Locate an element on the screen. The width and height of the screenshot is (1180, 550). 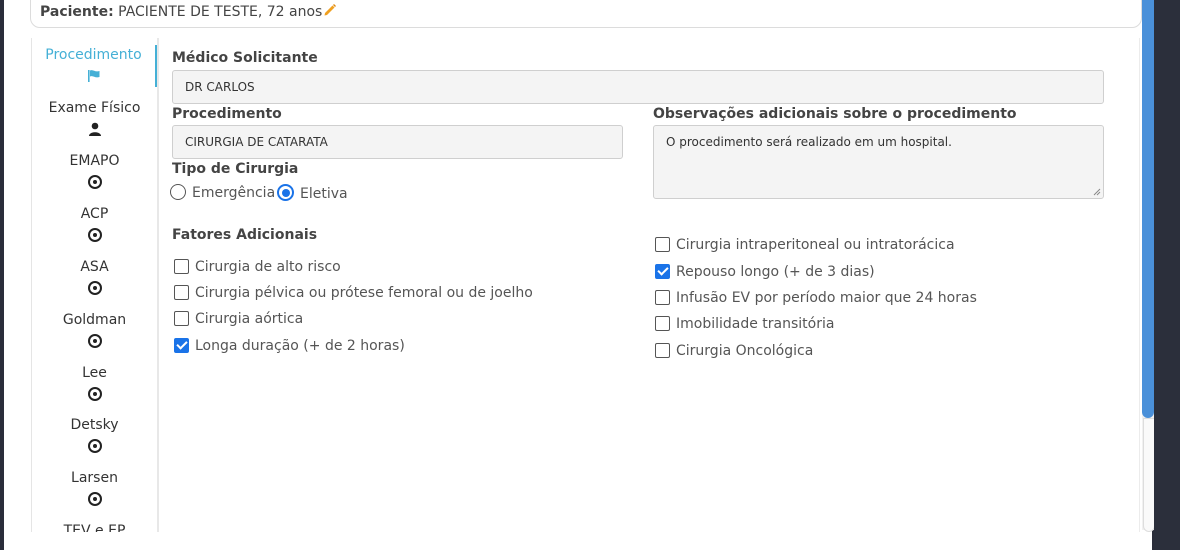
checkbox-repouso-longo: Repouso longo (+ de 3 dias) is located at coordinates (765, 272).